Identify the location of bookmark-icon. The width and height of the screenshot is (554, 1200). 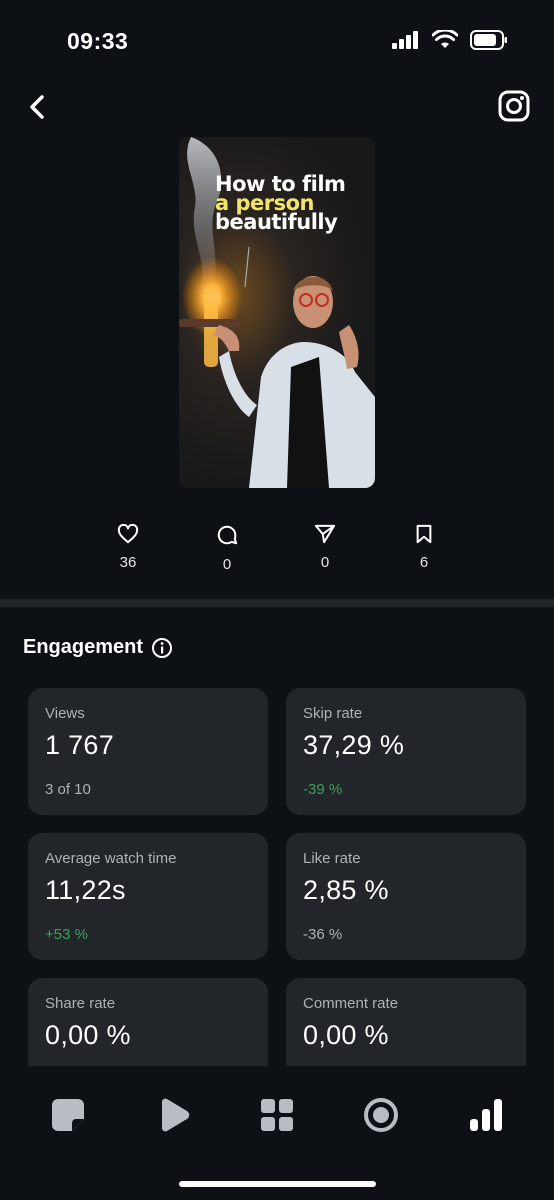
(424, 534).